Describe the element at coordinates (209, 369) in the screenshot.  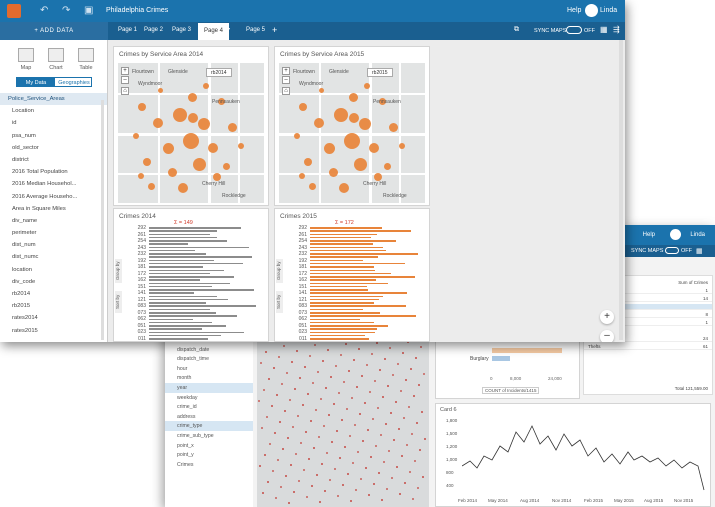
I see `field-item: hour` at that location.